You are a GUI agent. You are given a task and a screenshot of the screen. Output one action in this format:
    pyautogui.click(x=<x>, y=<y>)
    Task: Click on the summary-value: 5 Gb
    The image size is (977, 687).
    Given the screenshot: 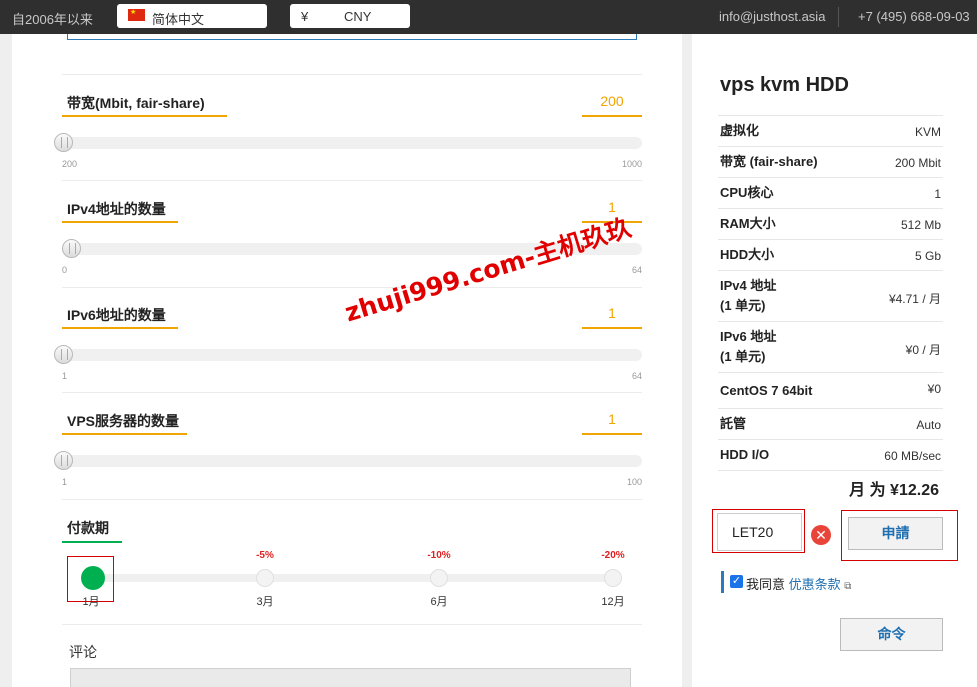 What is the action you would take?
    pyautogui.click(x=927, y=256)
    